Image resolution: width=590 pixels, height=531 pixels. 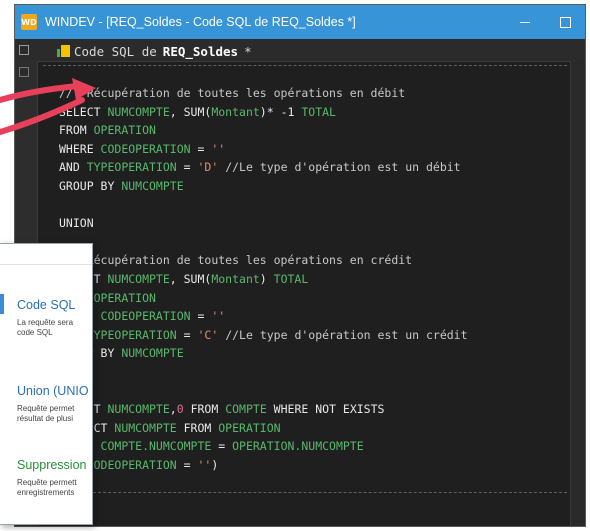 I want to click on maximize-icon, so click(x=565, y=22).